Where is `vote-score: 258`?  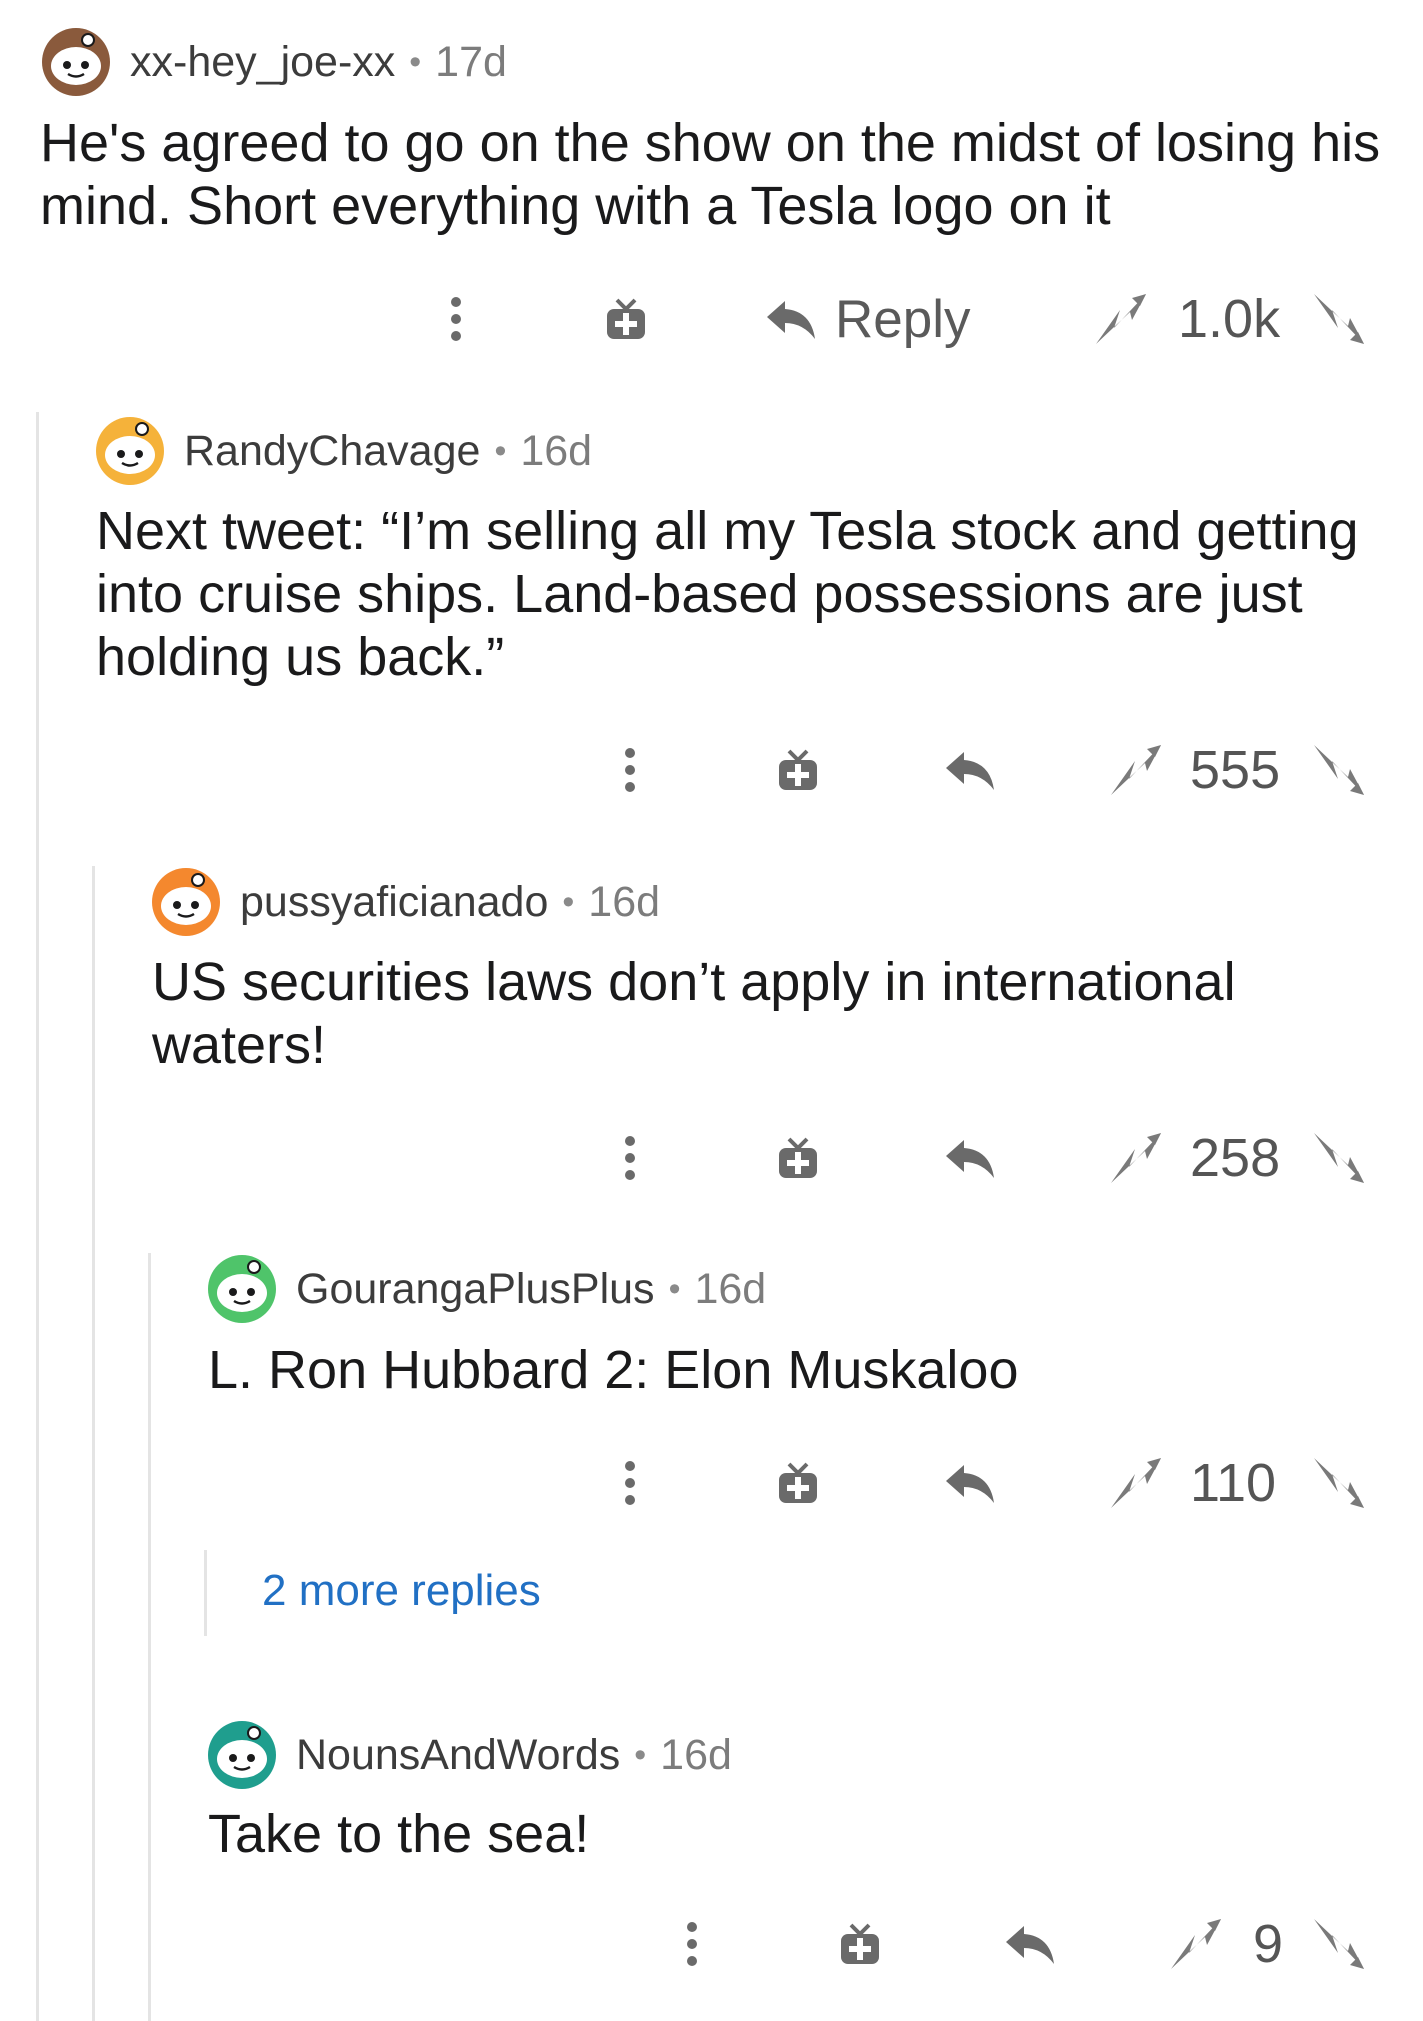 vote-score: 258 is located at coordinates (1235, 1158).